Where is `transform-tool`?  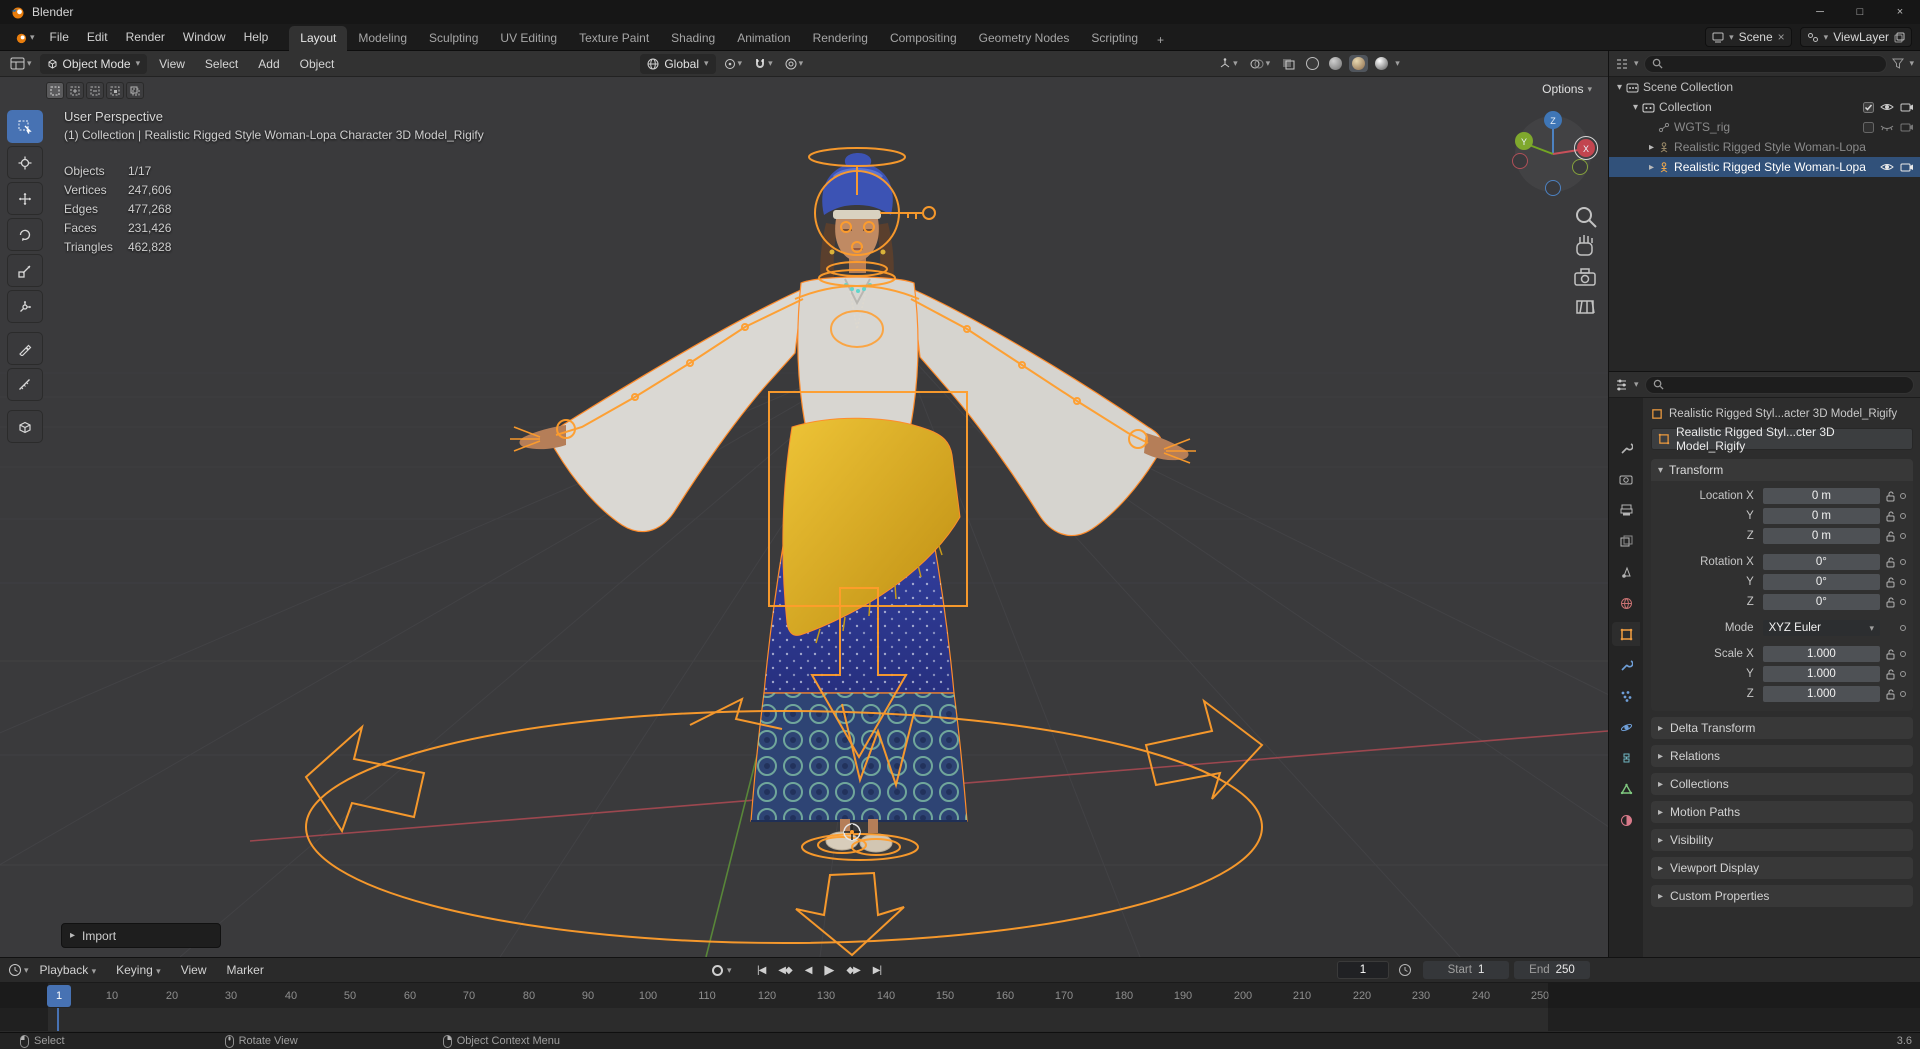
transform-tool is located at coordinates (25, 306).